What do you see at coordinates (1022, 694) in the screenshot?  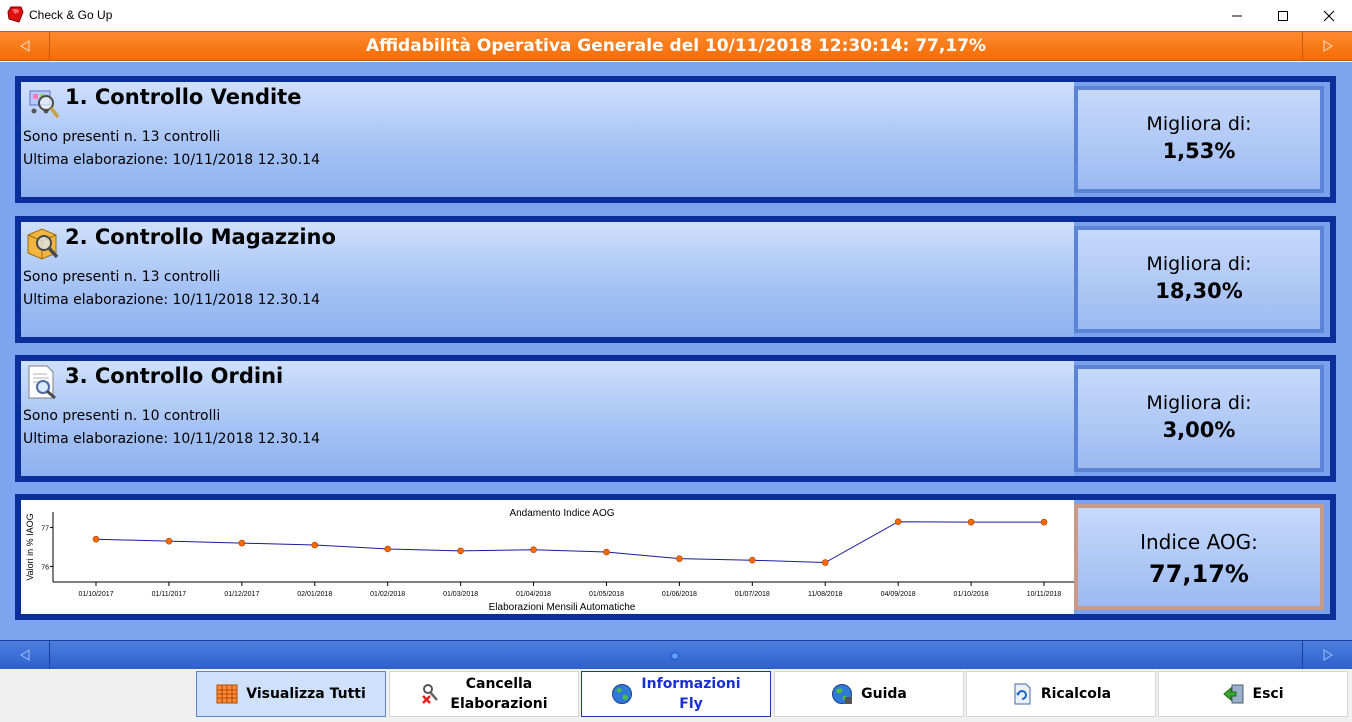 I see `refresh-document-icon` at bounding box center [1022, 694].